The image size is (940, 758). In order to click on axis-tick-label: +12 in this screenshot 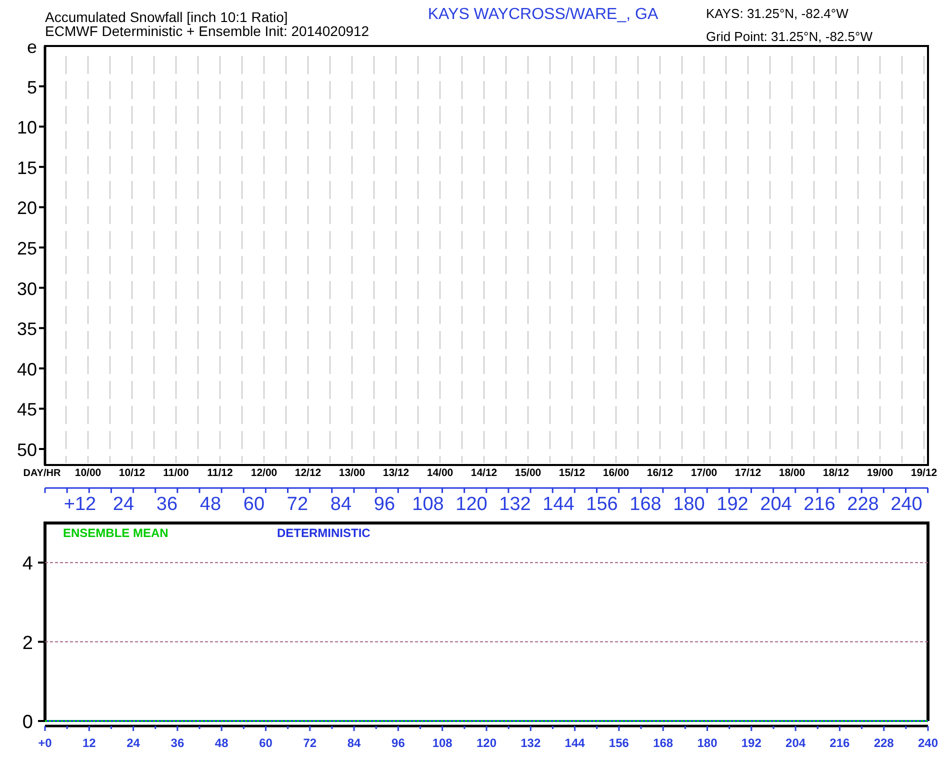, I will do `click(80, 504)`.